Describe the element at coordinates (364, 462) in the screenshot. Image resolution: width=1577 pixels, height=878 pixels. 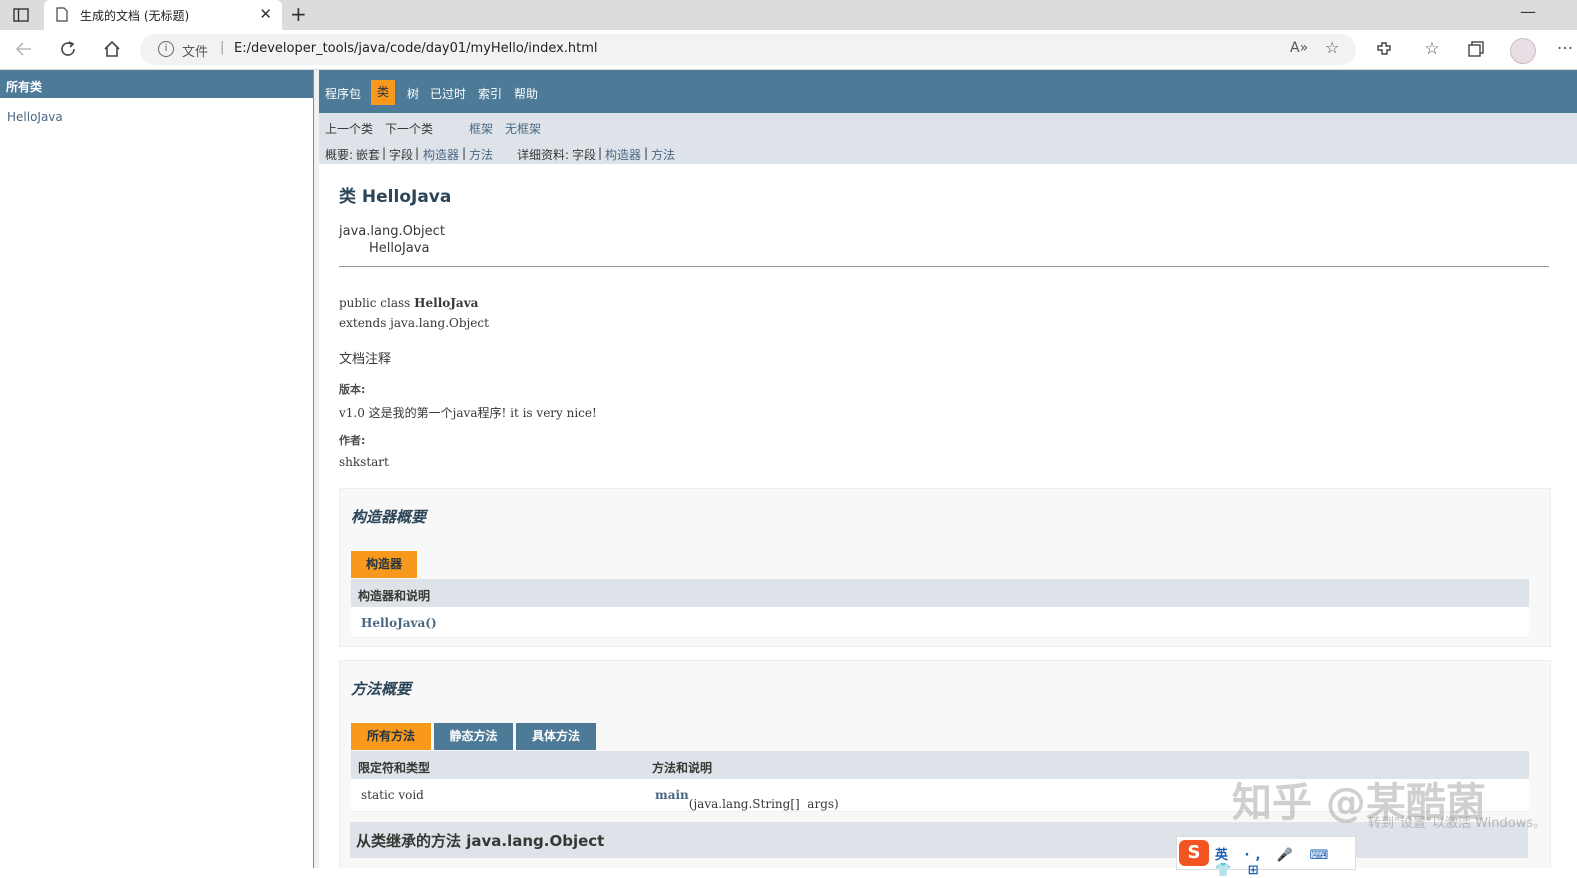
I see `author-value: shkstart` at that location.